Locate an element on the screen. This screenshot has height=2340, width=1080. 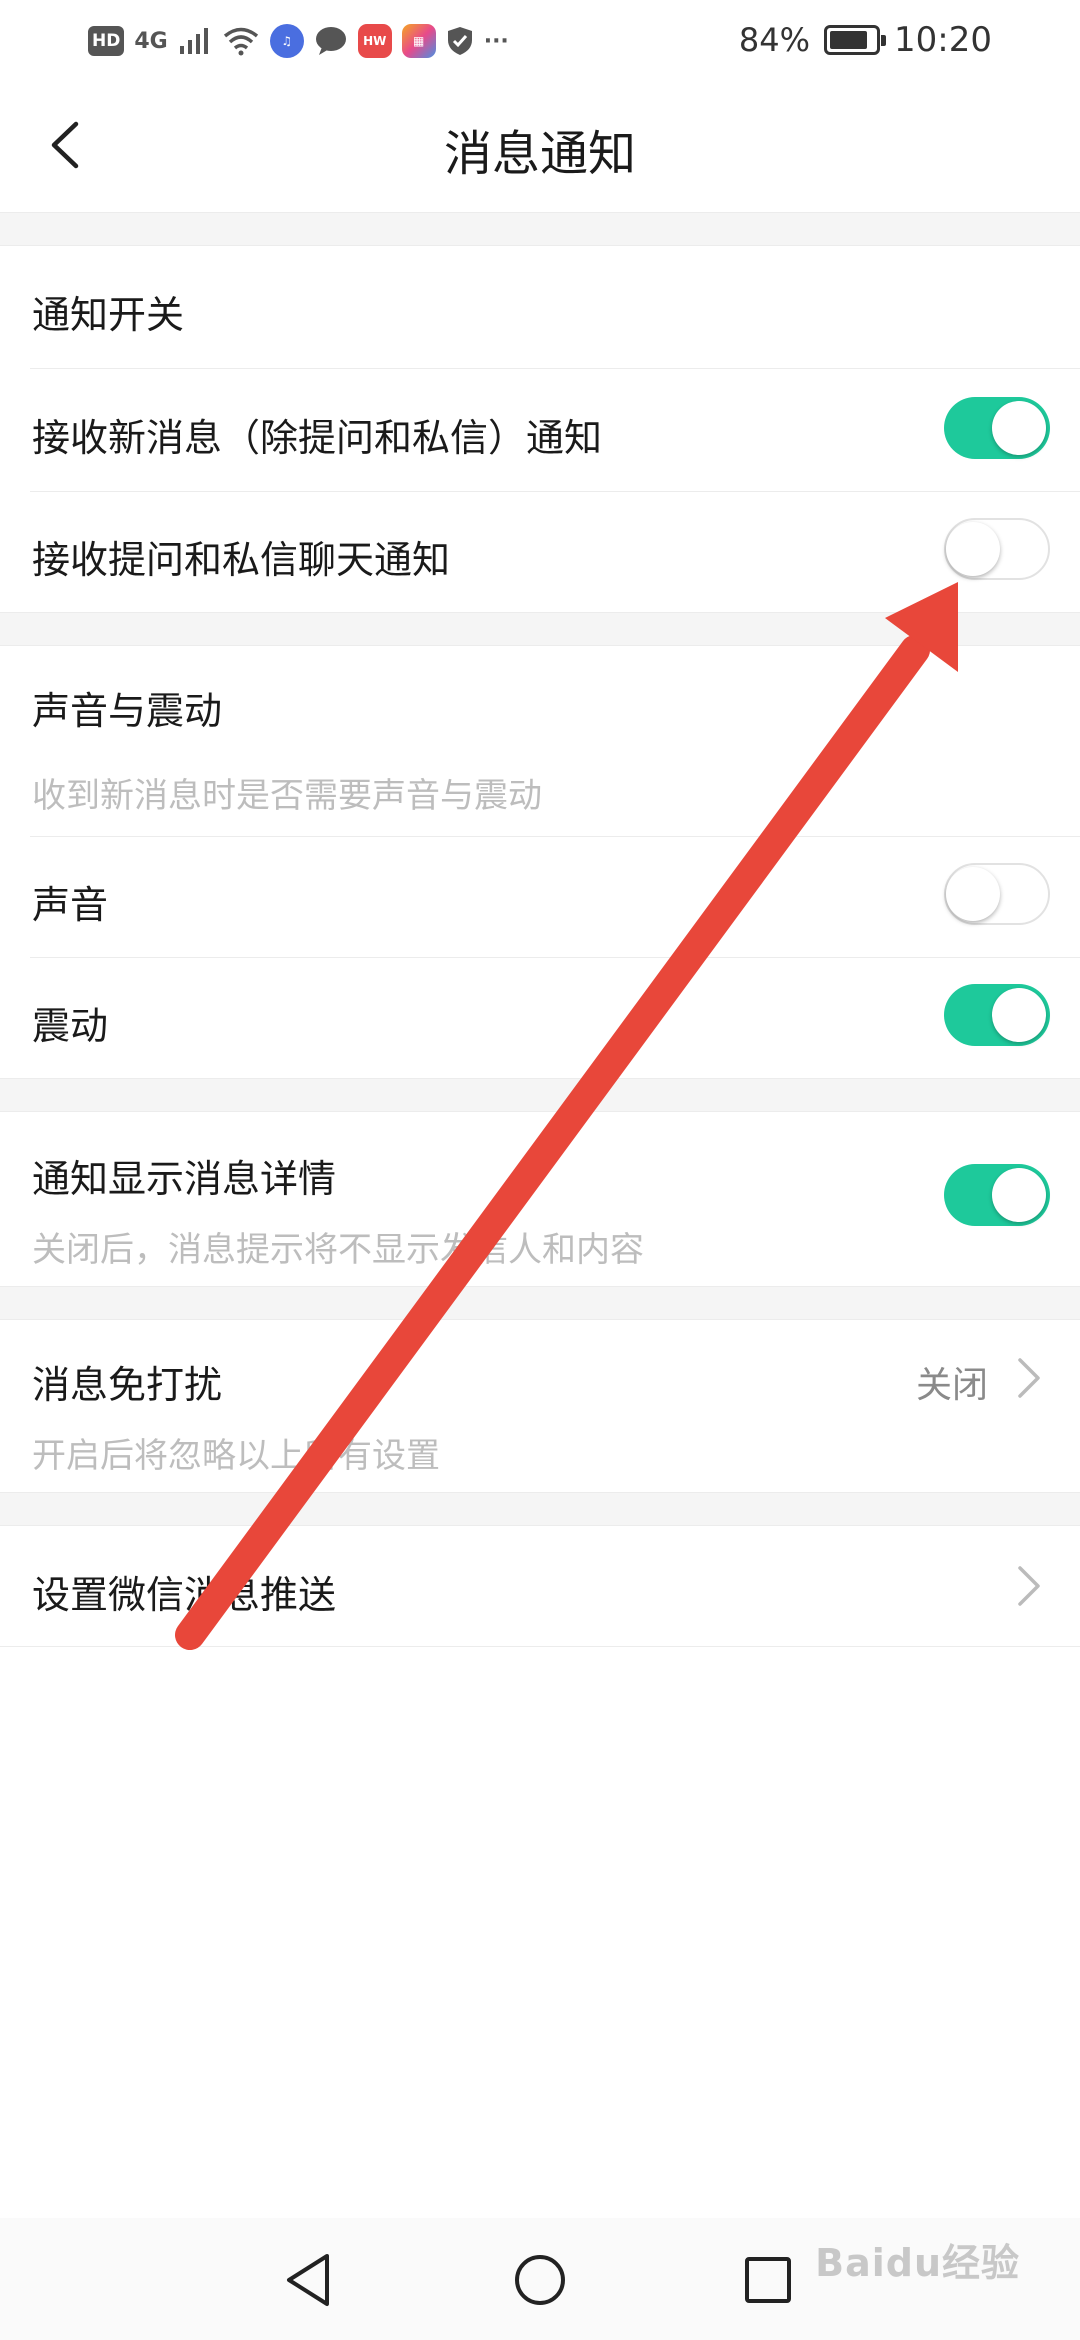
app-header: 消息通知 is located at coordinates (540, 146).